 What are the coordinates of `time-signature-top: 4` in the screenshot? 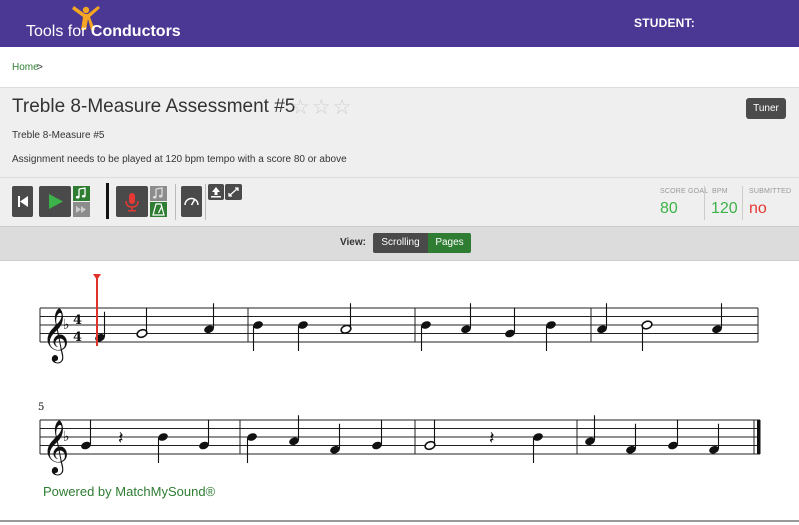 It's located at (77, 320).